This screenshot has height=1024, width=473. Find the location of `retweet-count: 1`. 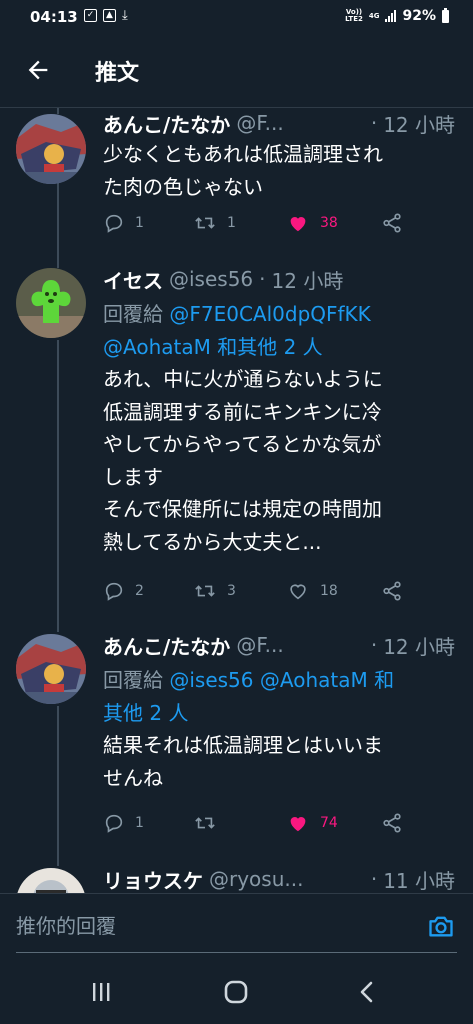

retweet-count: 1 is located at coordinates (231, 223).